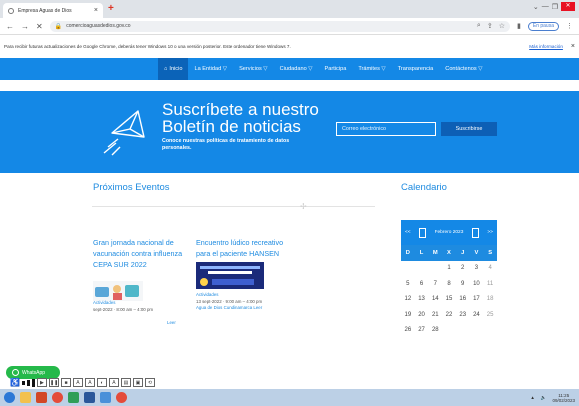 This screenshot has width=579, height=406. I want to click on nav-item-ciudadano: Ciudadano ▽, so click(296, 69).